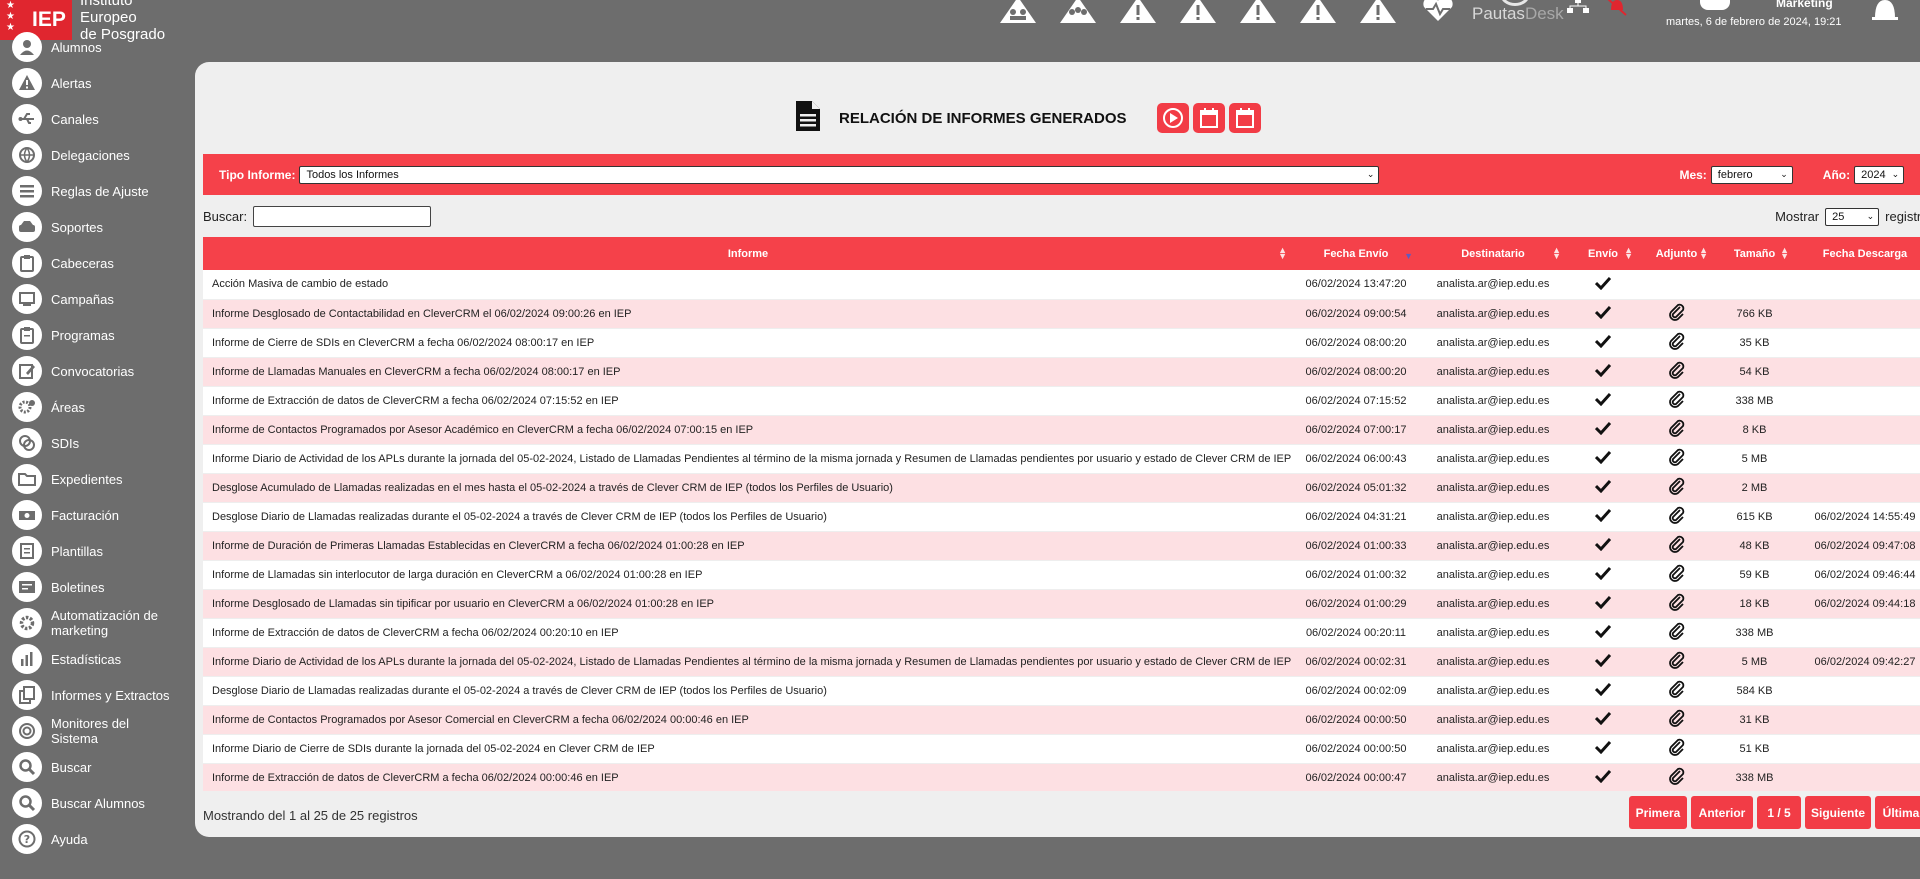 This screenshot has height=879, width=1920. What do you see at coordinates (95, 551) in the screenshot?
I see `sidebar-item-plantillas: Plantillas` at bounding box center [95, 551].